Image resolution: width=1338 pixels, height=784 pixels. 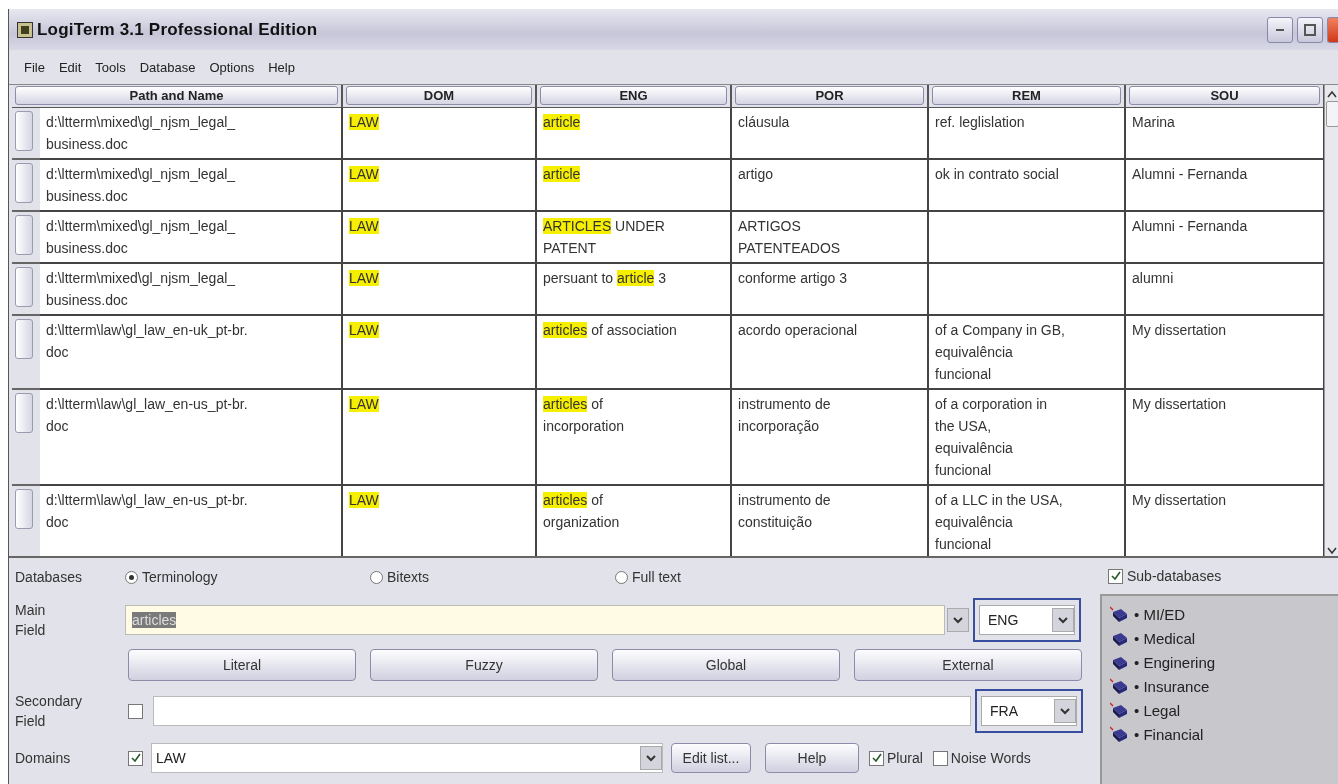 I want to click on search-button: External, so click(x=968, y=665).